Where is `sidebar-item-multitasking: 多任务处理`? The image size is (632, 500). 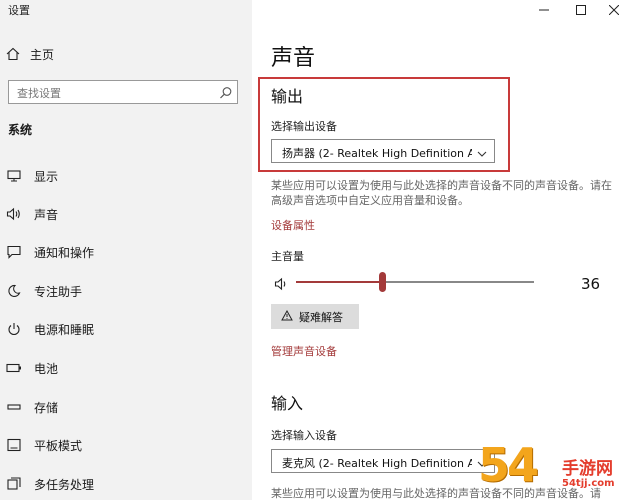
sidebar-item-multitasking: 多任务处理 is located at coordinates (126, 484).